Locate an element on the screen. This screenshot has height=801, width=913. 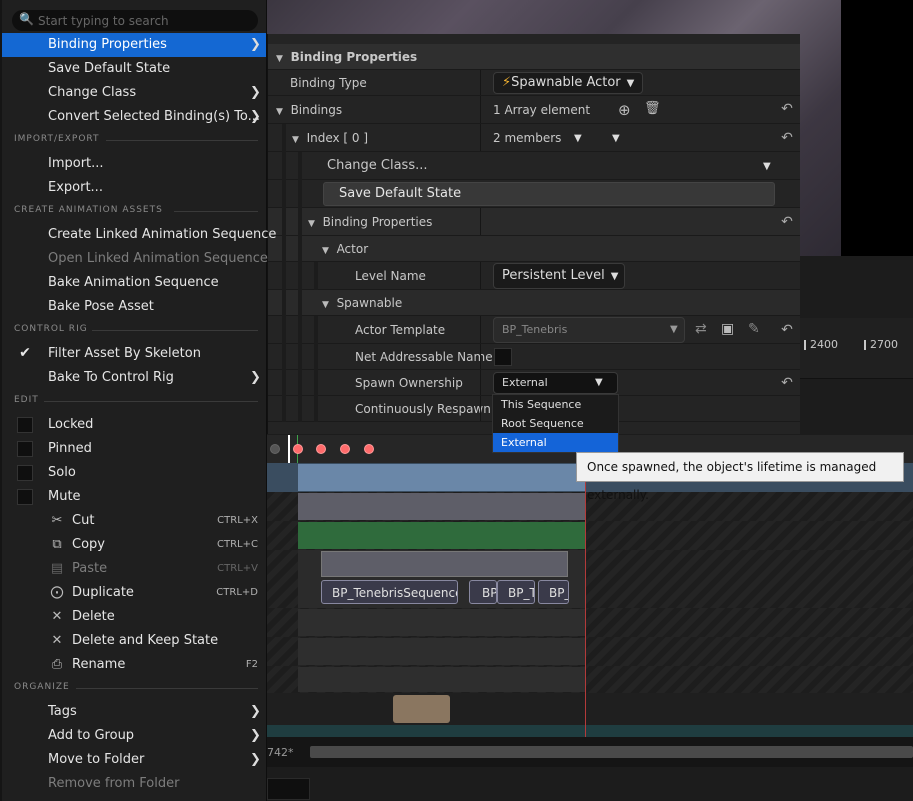
menu-filter-by-skeleton: ✔ Filter Asset By Skeleton is located at coordinates (134, 354).